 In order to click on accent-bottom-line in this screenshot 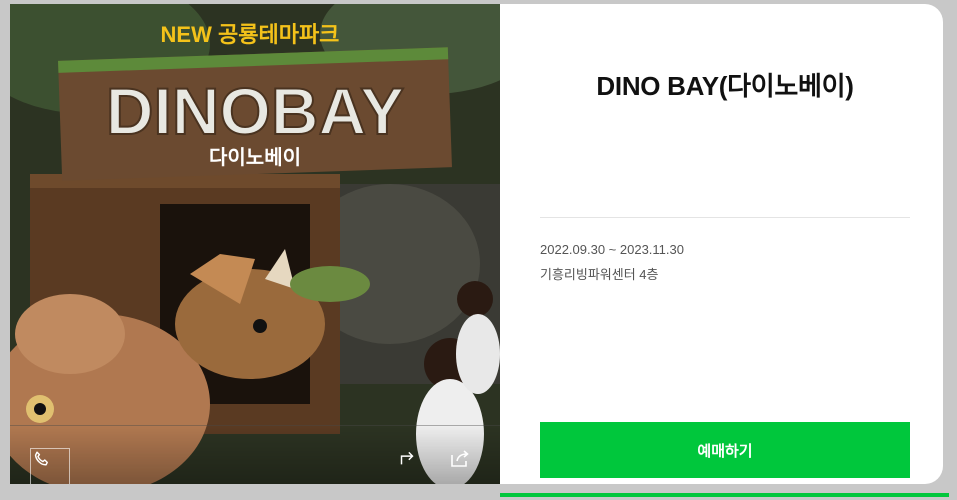, I will do `click(724, 495)`.